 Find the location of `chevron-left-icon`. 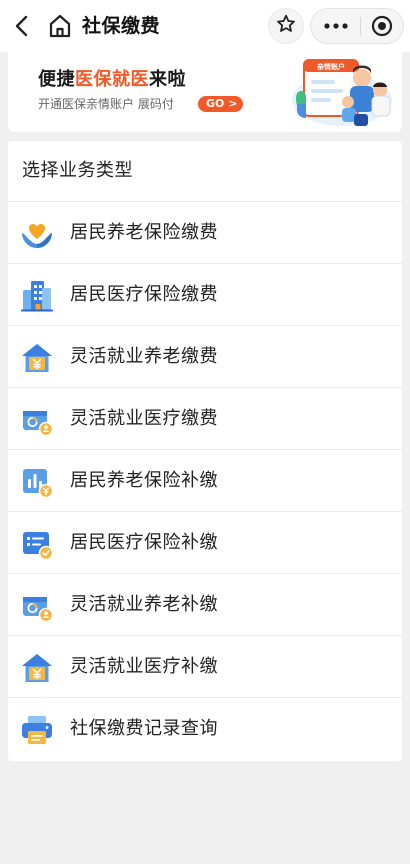

chevron-left-icon is located at coordinates (23, 26).